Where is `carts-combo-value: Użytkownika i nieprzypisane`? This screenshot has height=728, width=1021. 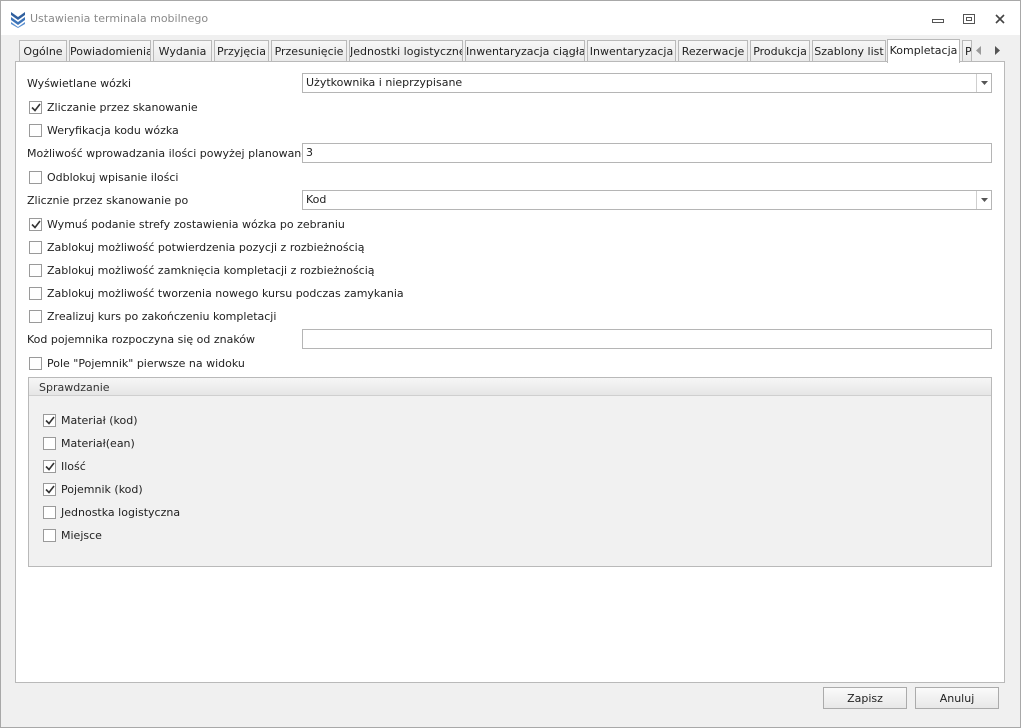 carts-combo-value: Użytkownika i nieprzypisane is located at coordinates (384, 82).